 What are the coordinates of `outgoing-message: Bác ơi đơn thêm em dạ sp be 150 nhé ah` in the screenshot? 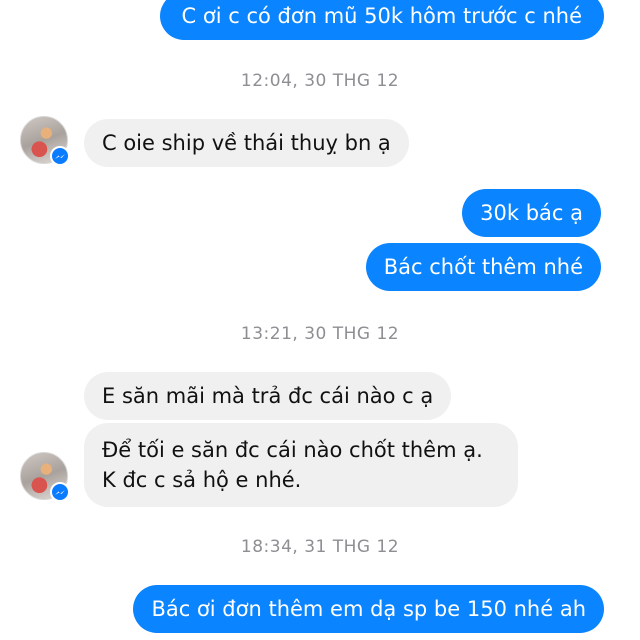 It's located at (368, 609).